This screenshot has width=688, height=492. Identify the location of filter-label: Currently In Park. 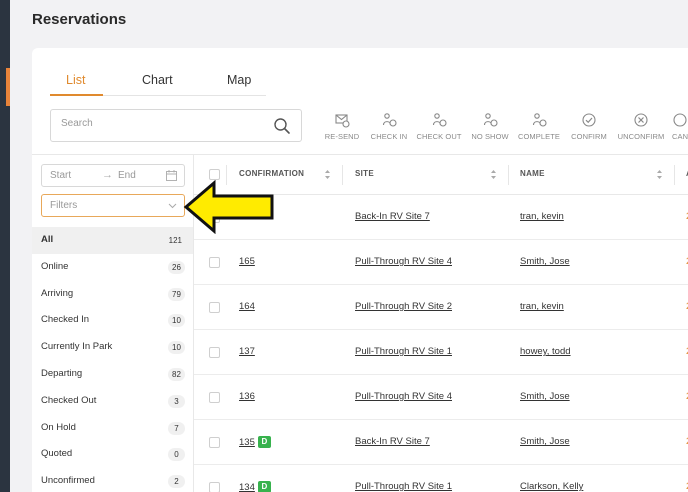
(77, 347).